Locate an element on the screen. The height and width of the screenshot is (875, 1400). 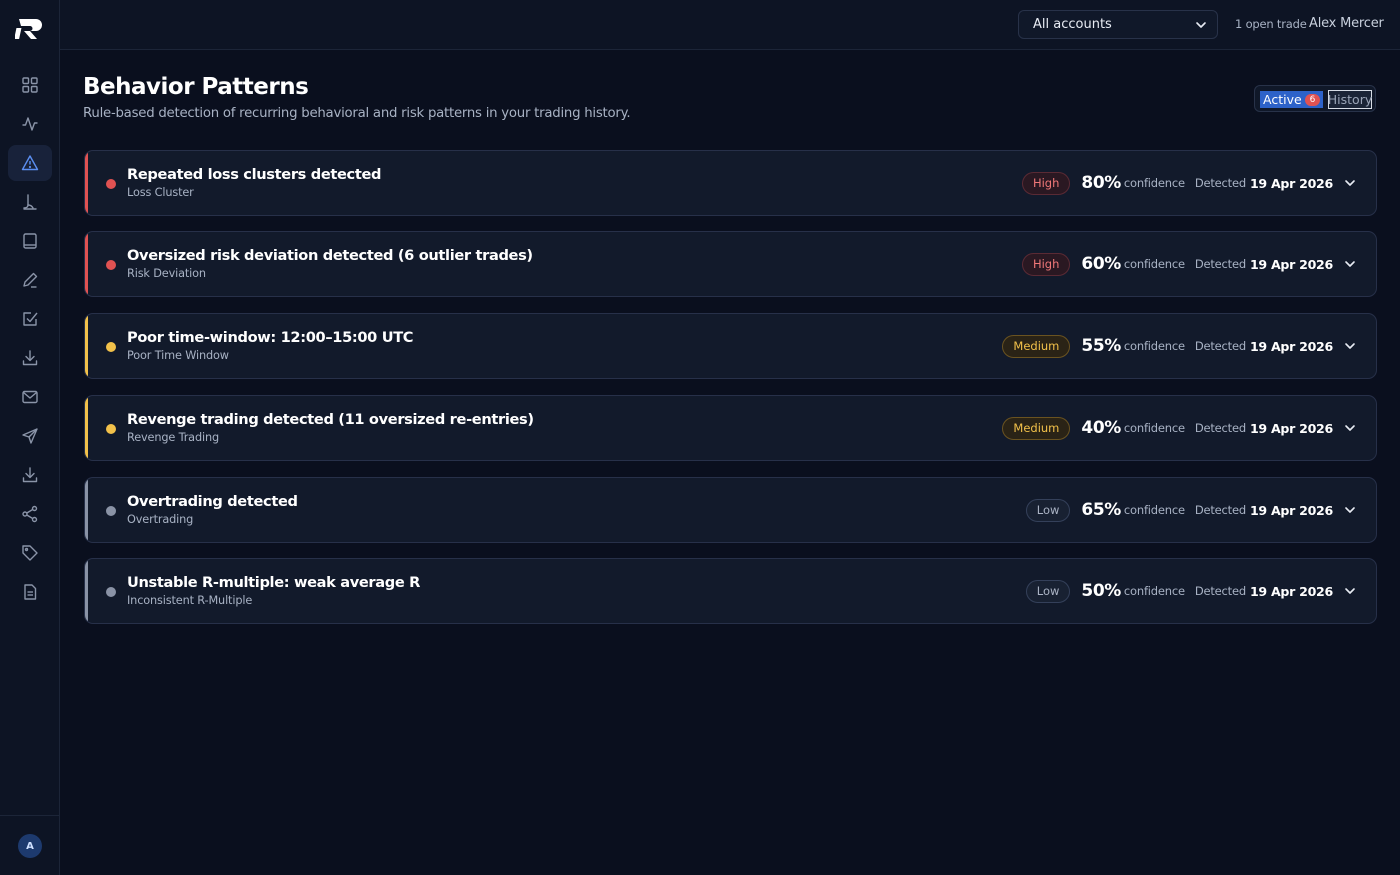
view-toggle: Active 6 History is located at coordinates (1315, 98).